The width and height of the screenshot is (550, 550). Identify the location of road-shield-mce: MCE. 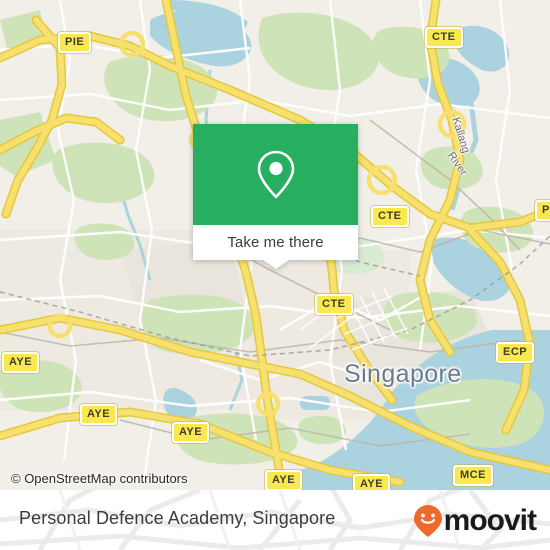
(473, 475).